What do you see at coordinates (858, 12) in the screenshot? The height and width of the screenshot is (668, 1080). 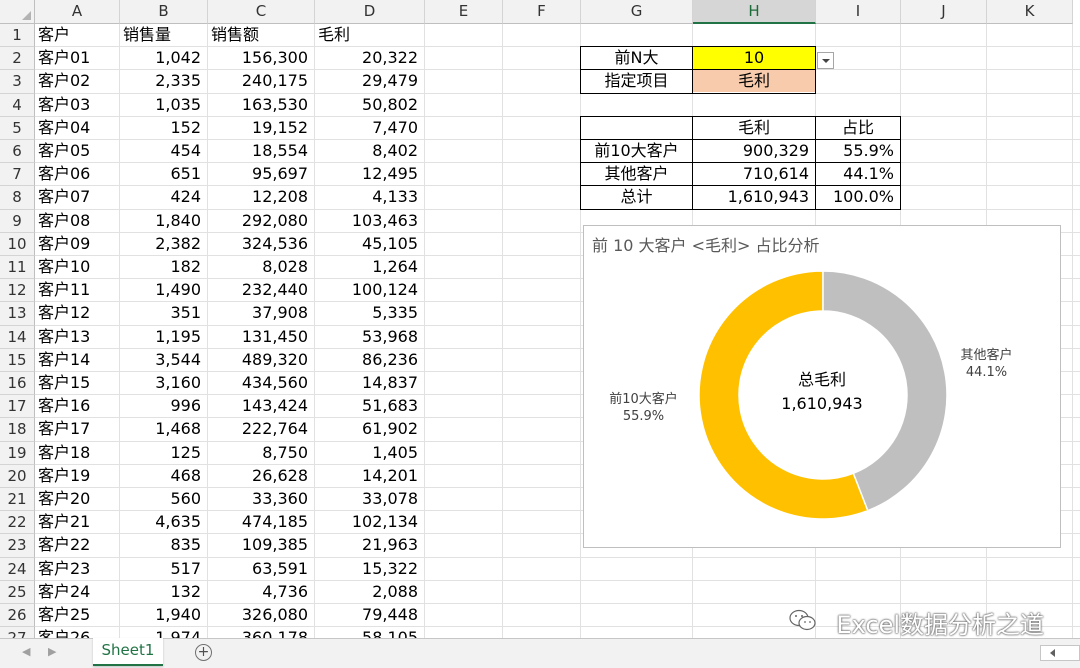 I see `column-header-i: I` at bounding box center [858, 12].